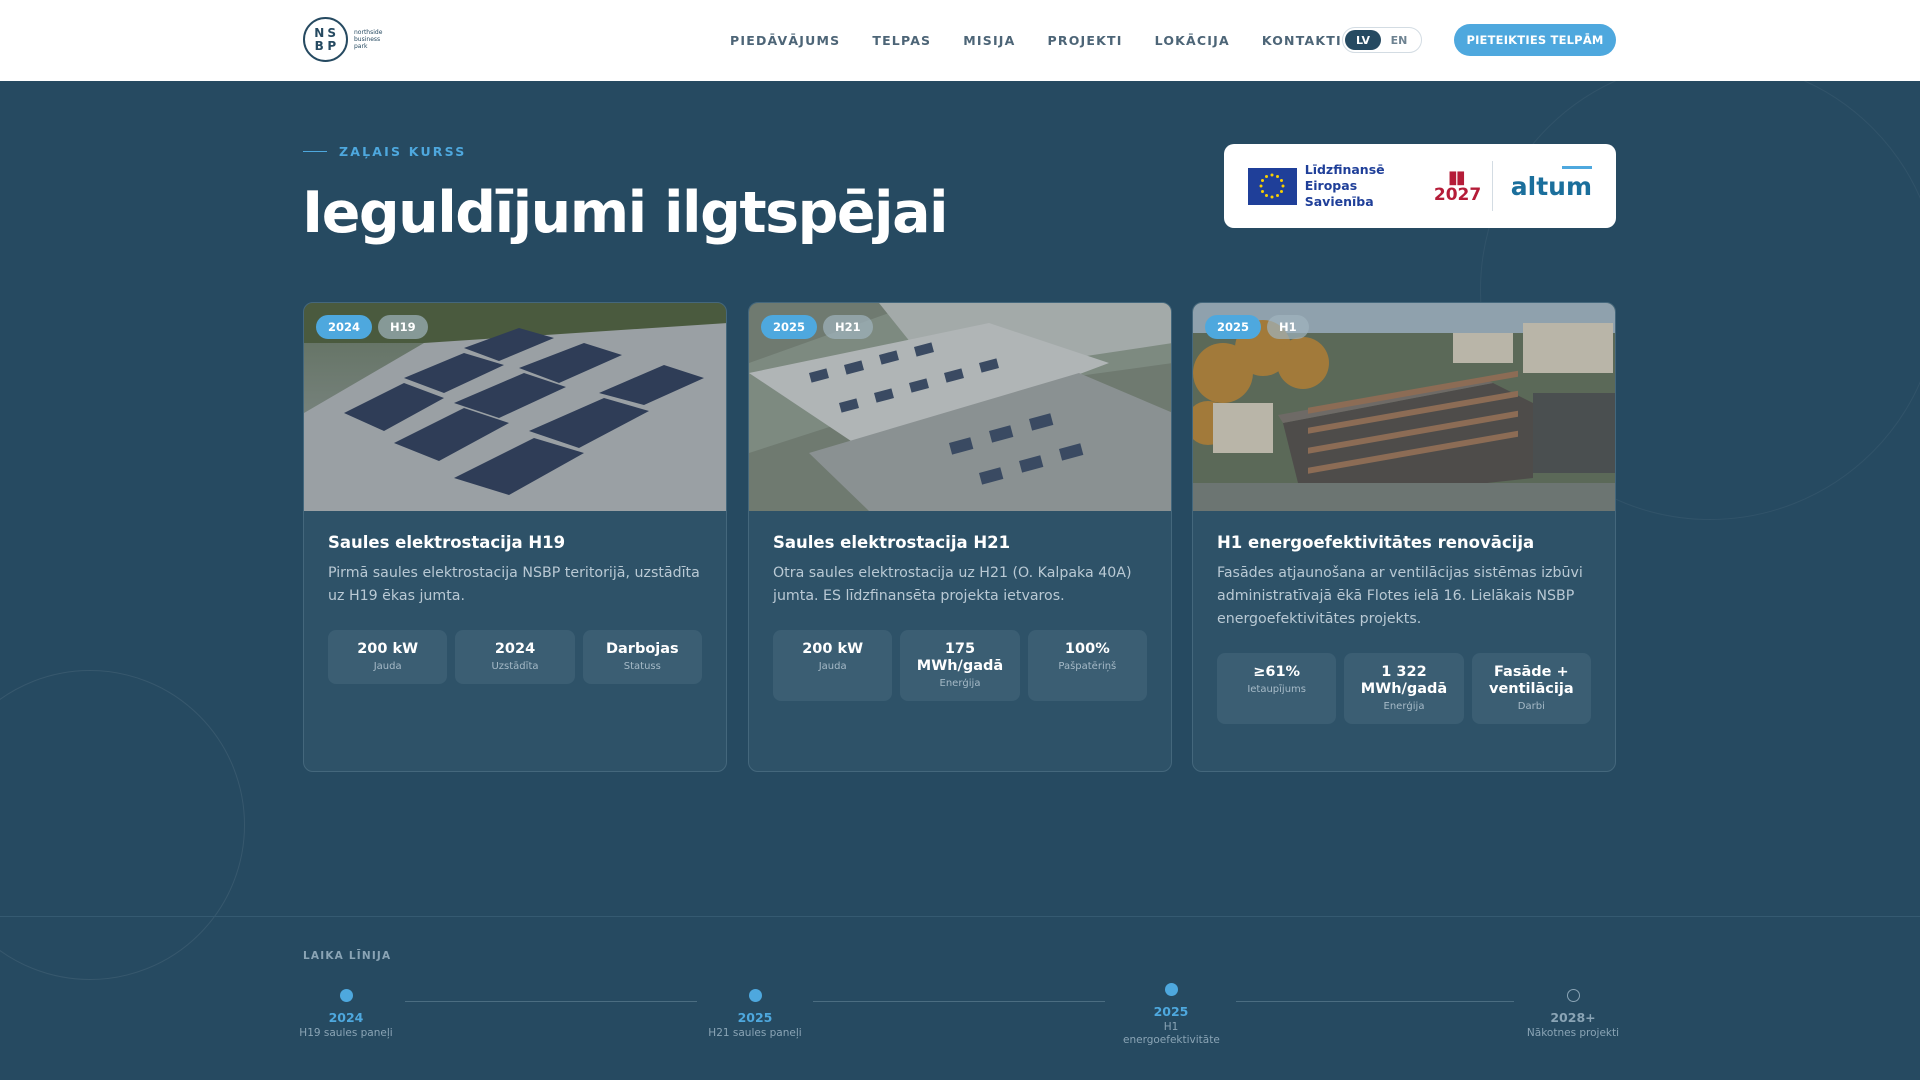 Image resolution: width=1920 pixels, height=1080 pixels. Describe the element at coordinates (1573, 1033) in the screenshot. I see `timeline-label: Nākotnes projekti` at that location.